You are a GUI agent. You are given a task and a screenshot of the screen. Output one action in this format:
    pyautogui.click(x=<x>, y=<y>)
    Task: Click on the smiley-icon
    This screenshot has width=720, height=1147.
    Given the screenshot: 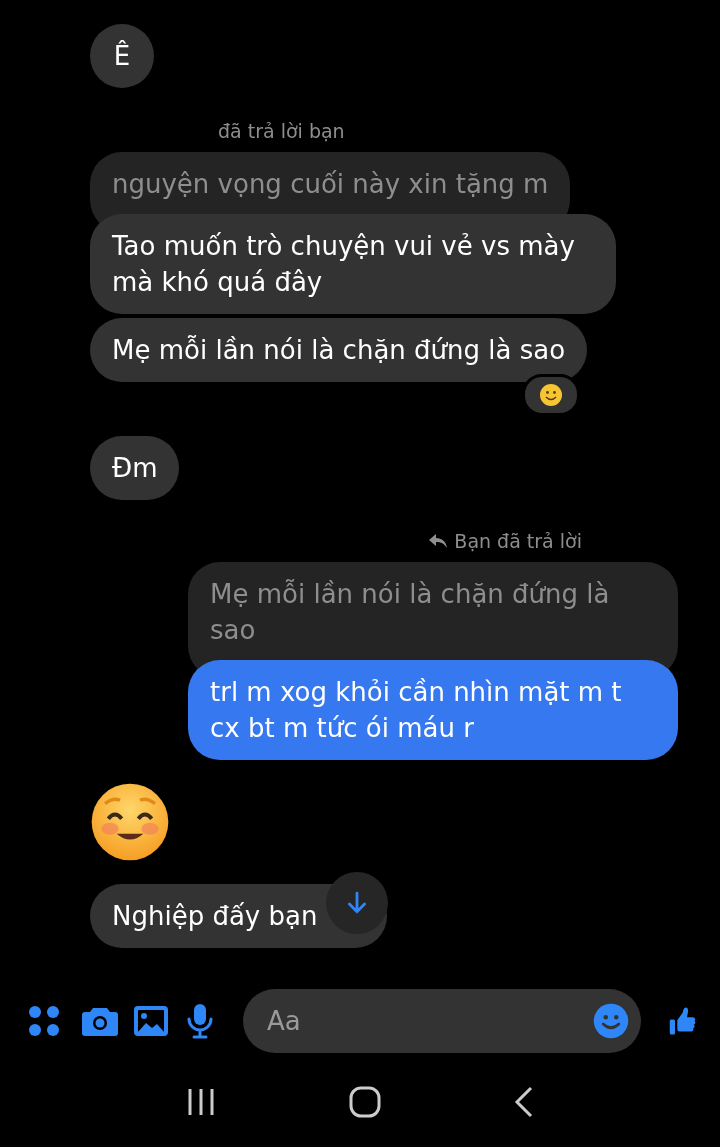 What is the action you would take?
    pyautogui.click(x=551, y=395)
    